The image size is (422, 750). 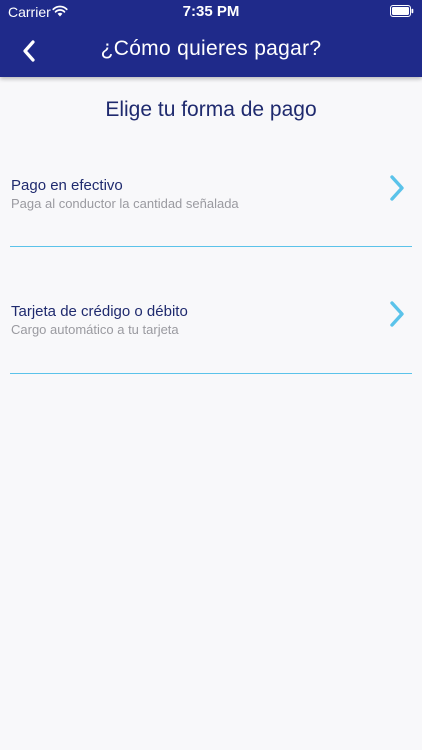 What do you see at coordinates (211, 109) in the screenshot?
I see `section-heading: Elige tu forma de pago` at bounding box center [211, 109].